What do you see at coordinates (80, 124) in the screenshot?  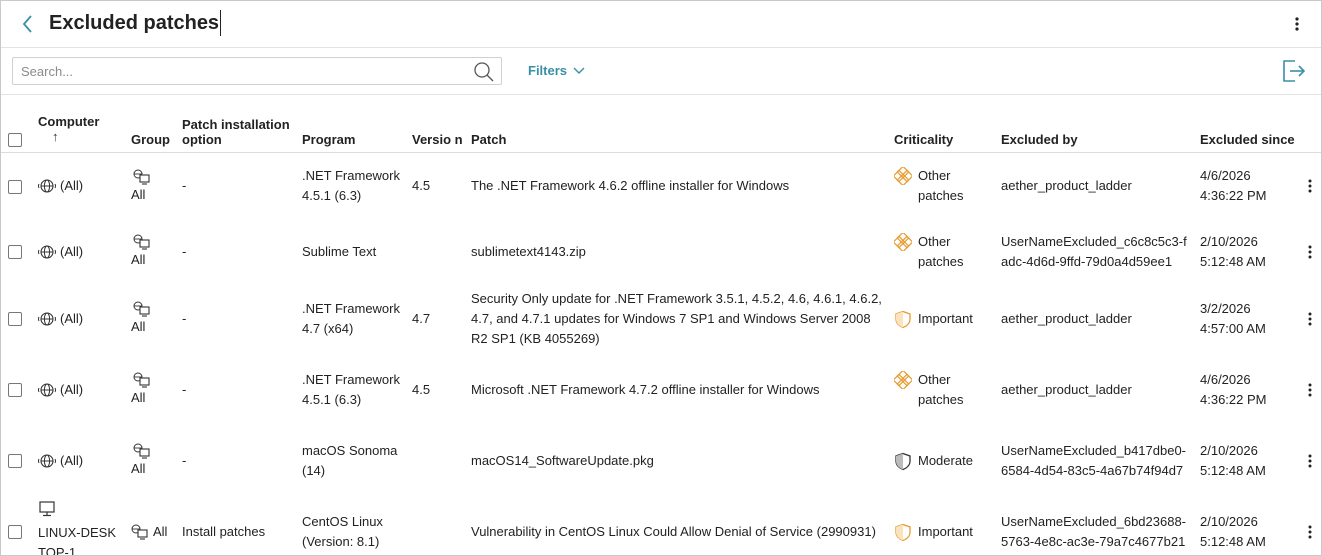 I see `column-header-computer: Computer ↑` at bounding box center [80, 124].